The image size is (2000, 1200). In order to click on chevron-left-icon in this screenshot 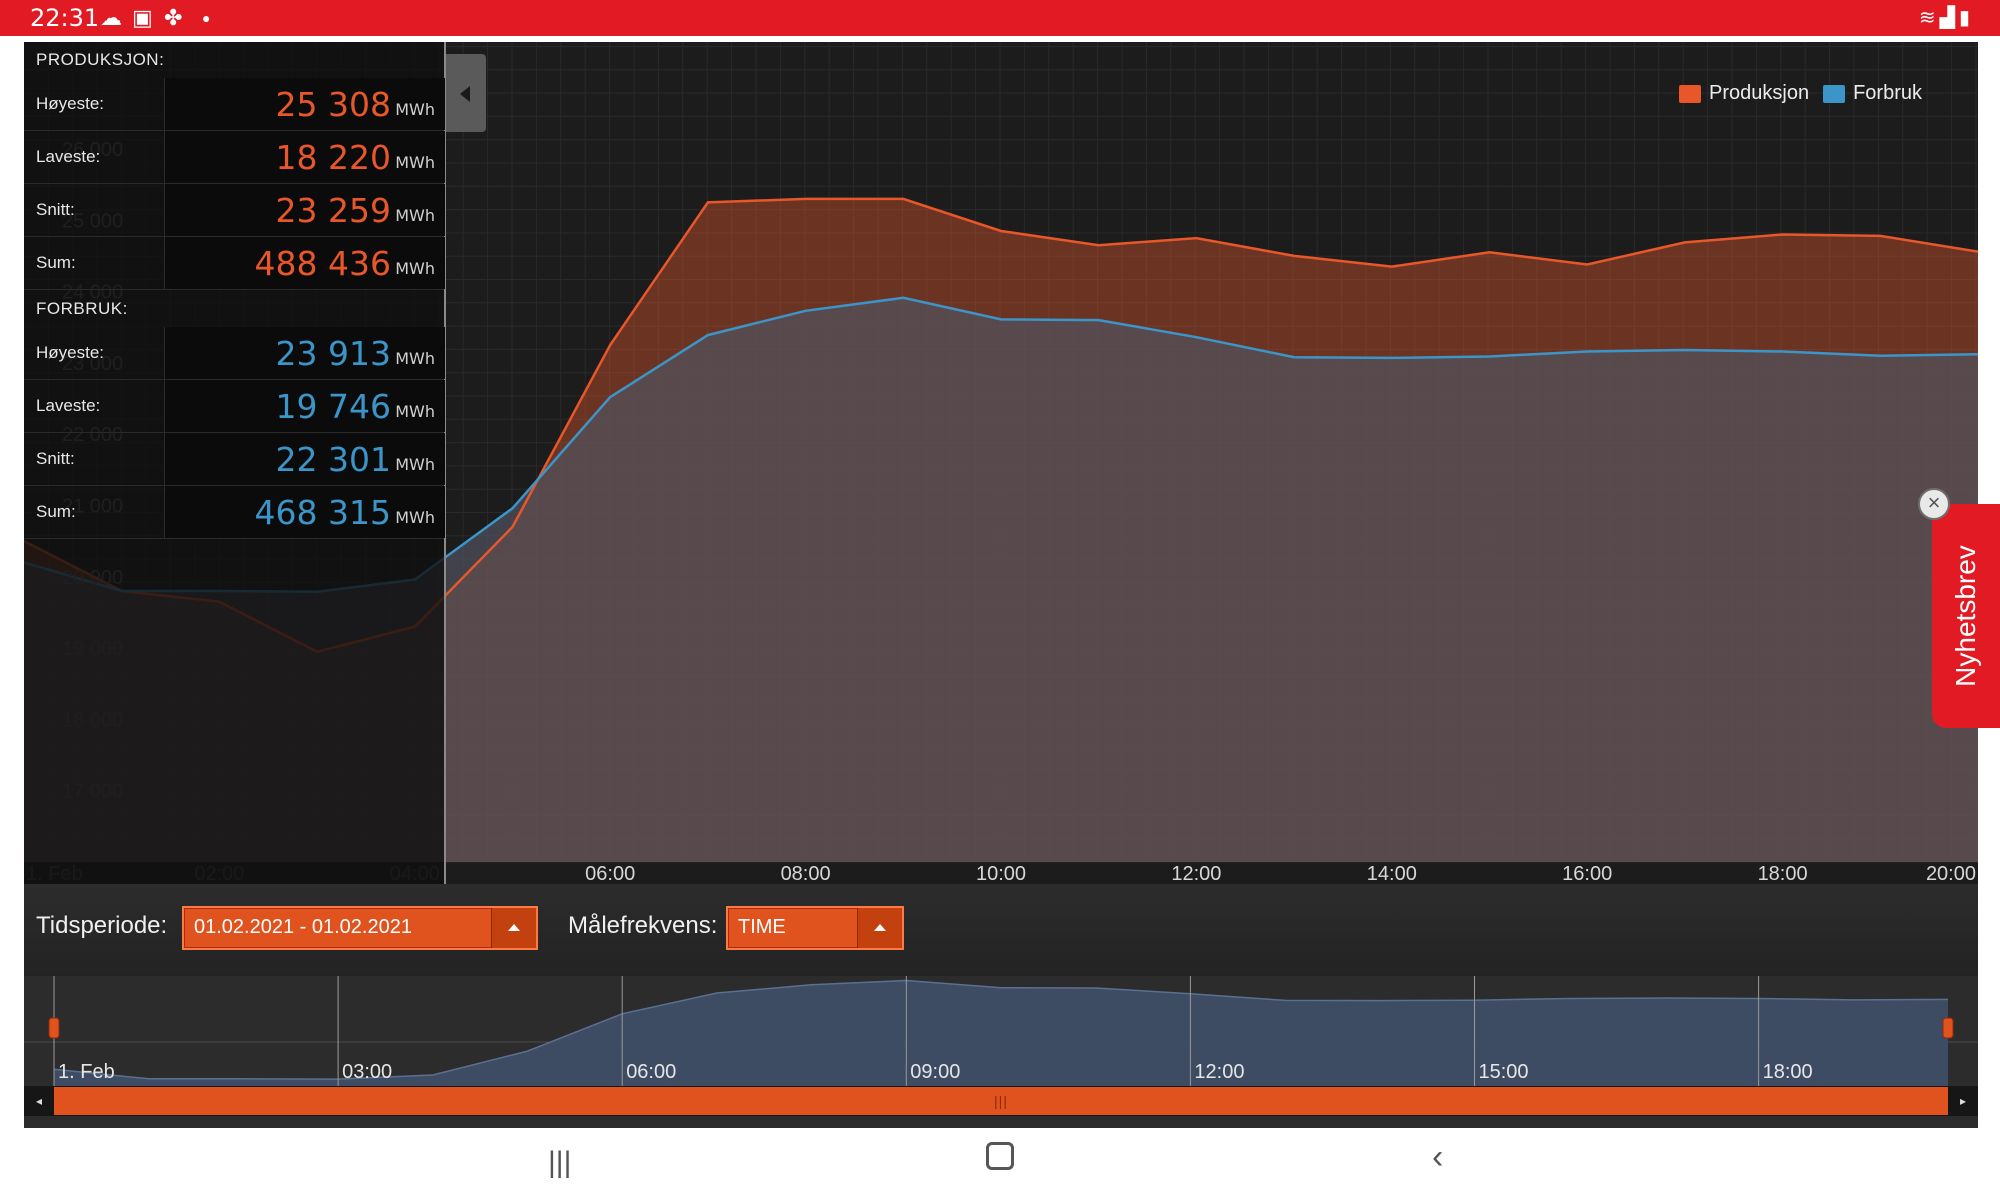, I will do `click(465, 94)`.